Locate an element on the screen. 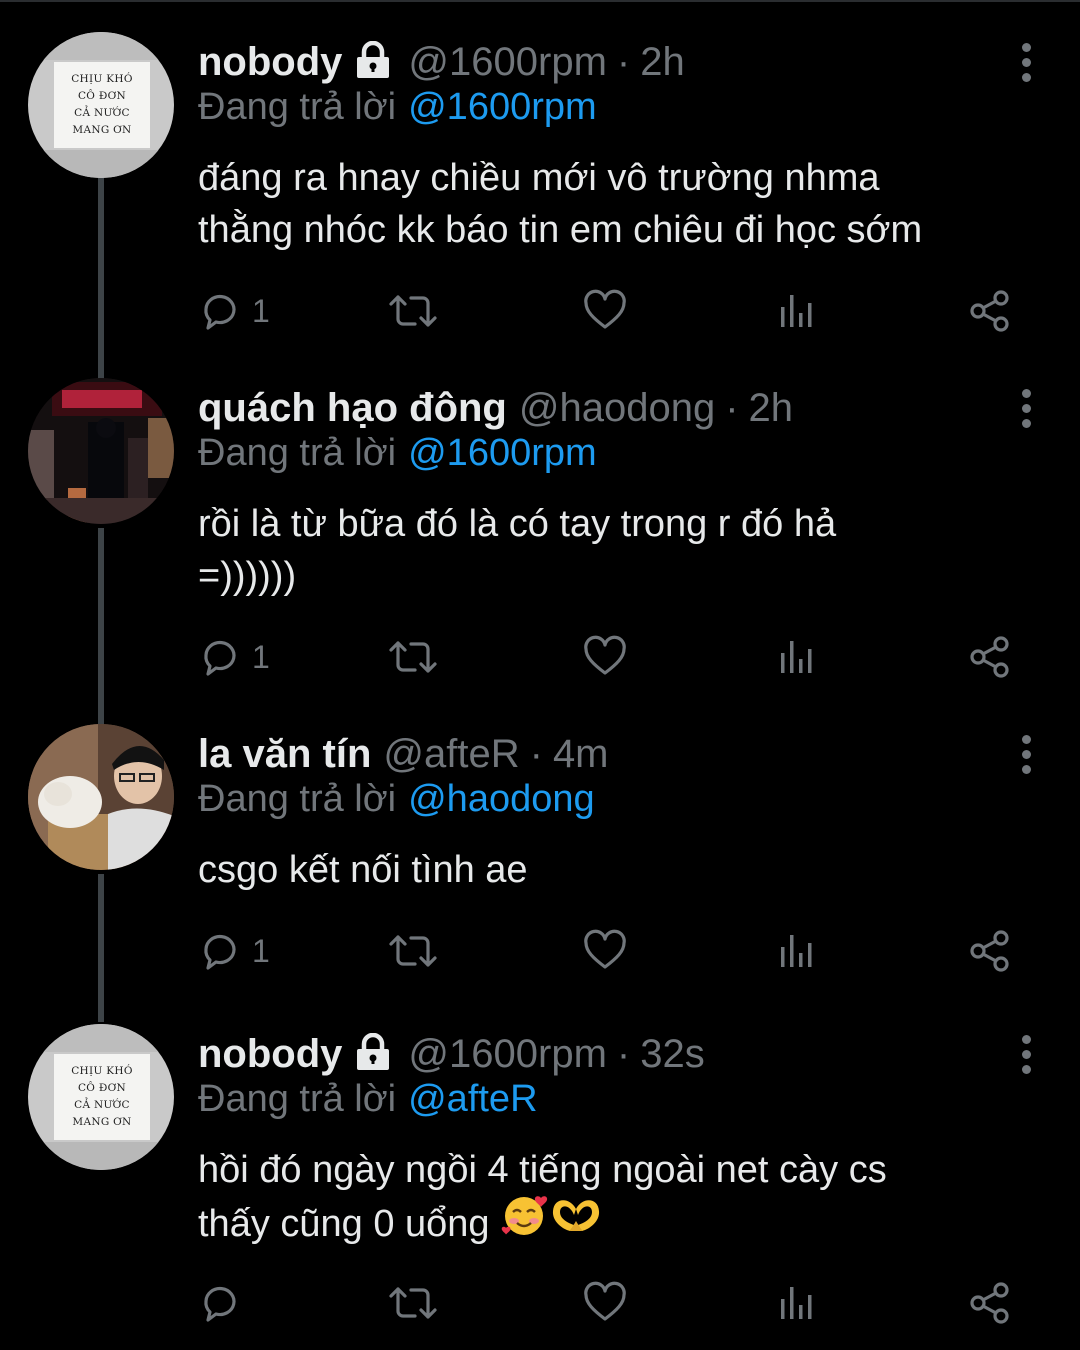 The image size is (1080, 1350). tweet-text: csgo kết nối tình ae is located at coordinates (623, 870).